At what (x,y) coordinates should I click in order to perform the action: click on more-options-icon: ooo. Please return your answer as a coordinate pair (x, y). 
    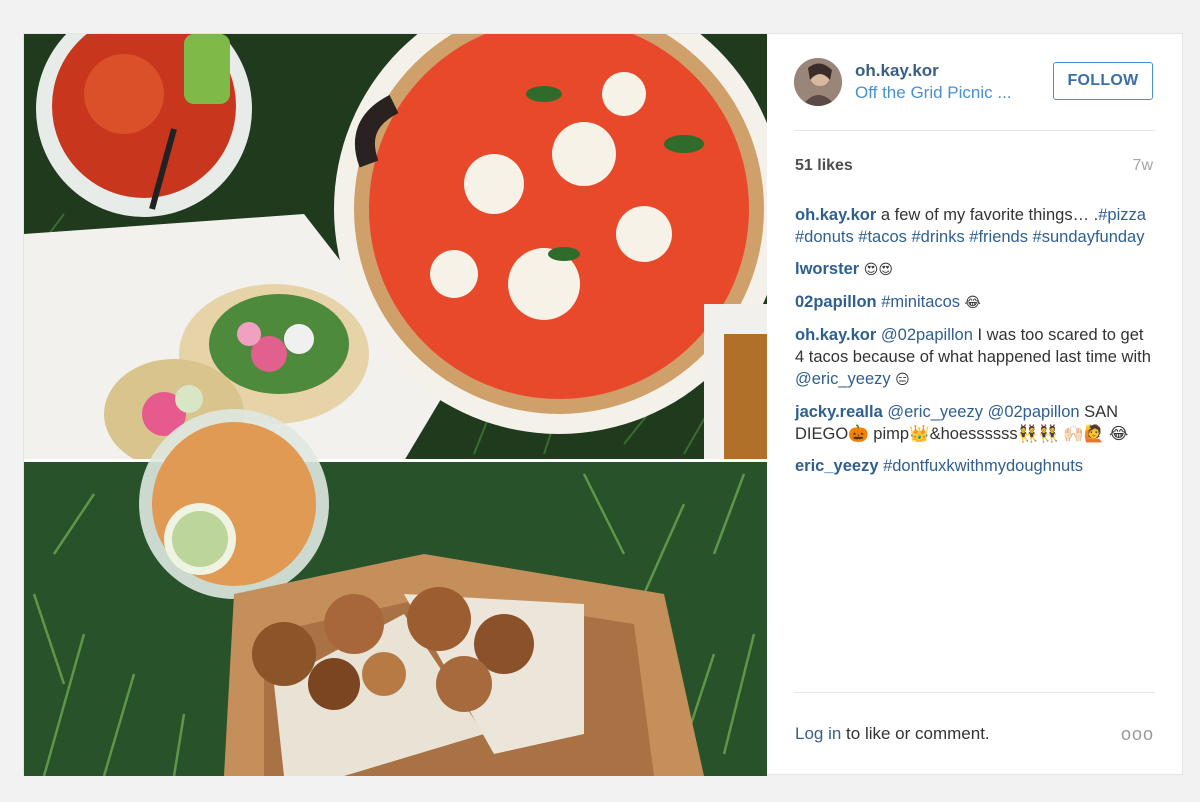
    Looking at the image, I should click on (1137, 734).